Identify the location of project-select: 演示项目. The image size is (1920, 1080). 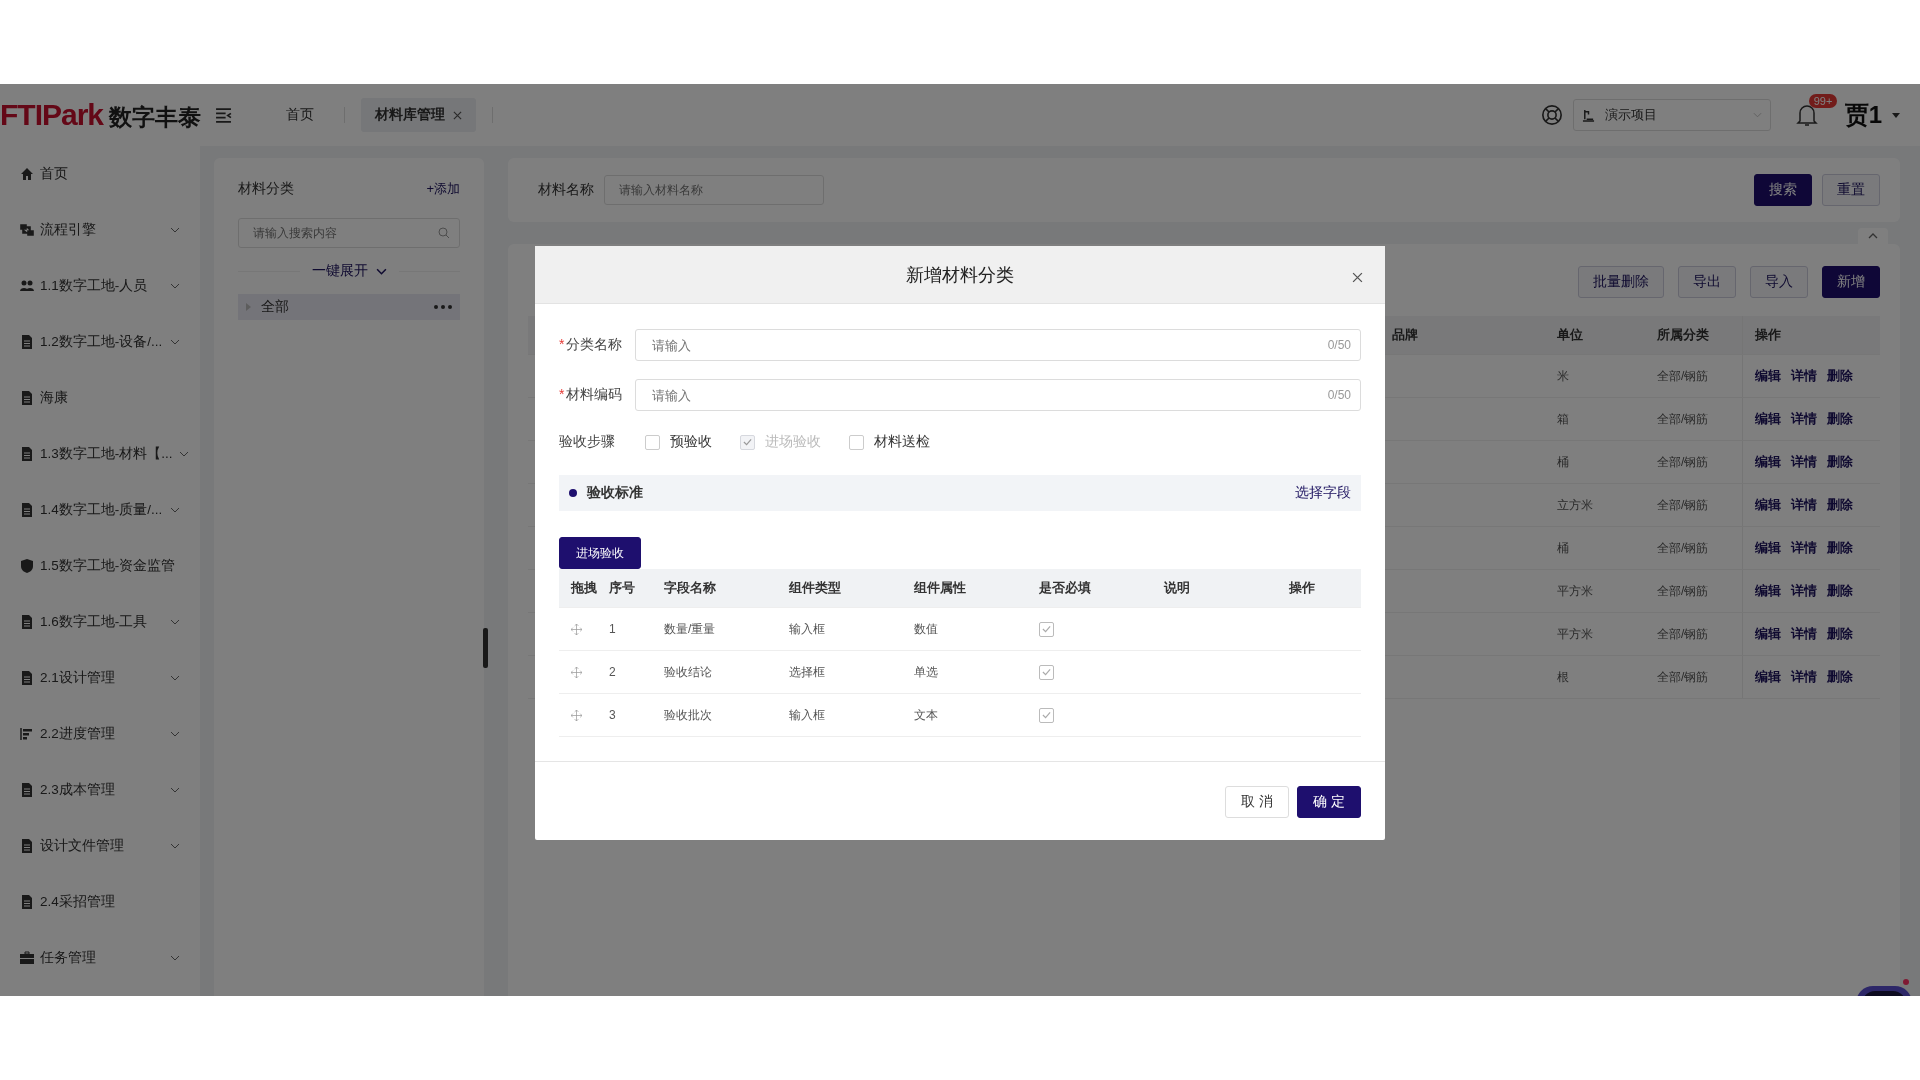
(1671, 115).